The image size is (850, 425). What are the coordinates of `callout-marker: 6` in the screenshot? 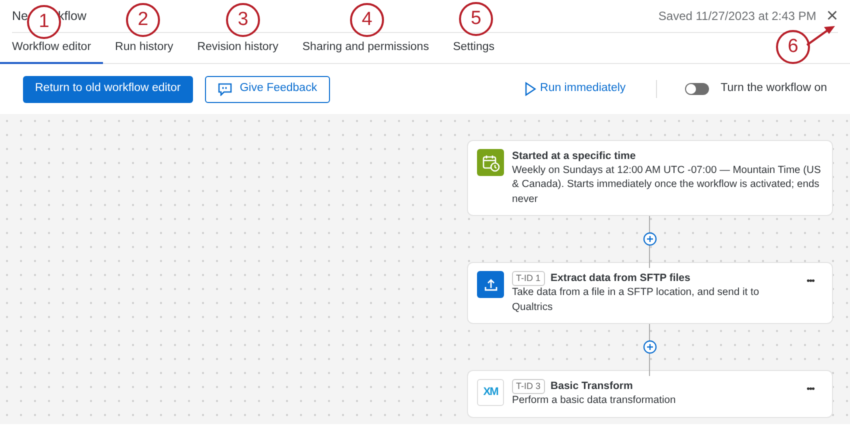 It's located at (793, 47).